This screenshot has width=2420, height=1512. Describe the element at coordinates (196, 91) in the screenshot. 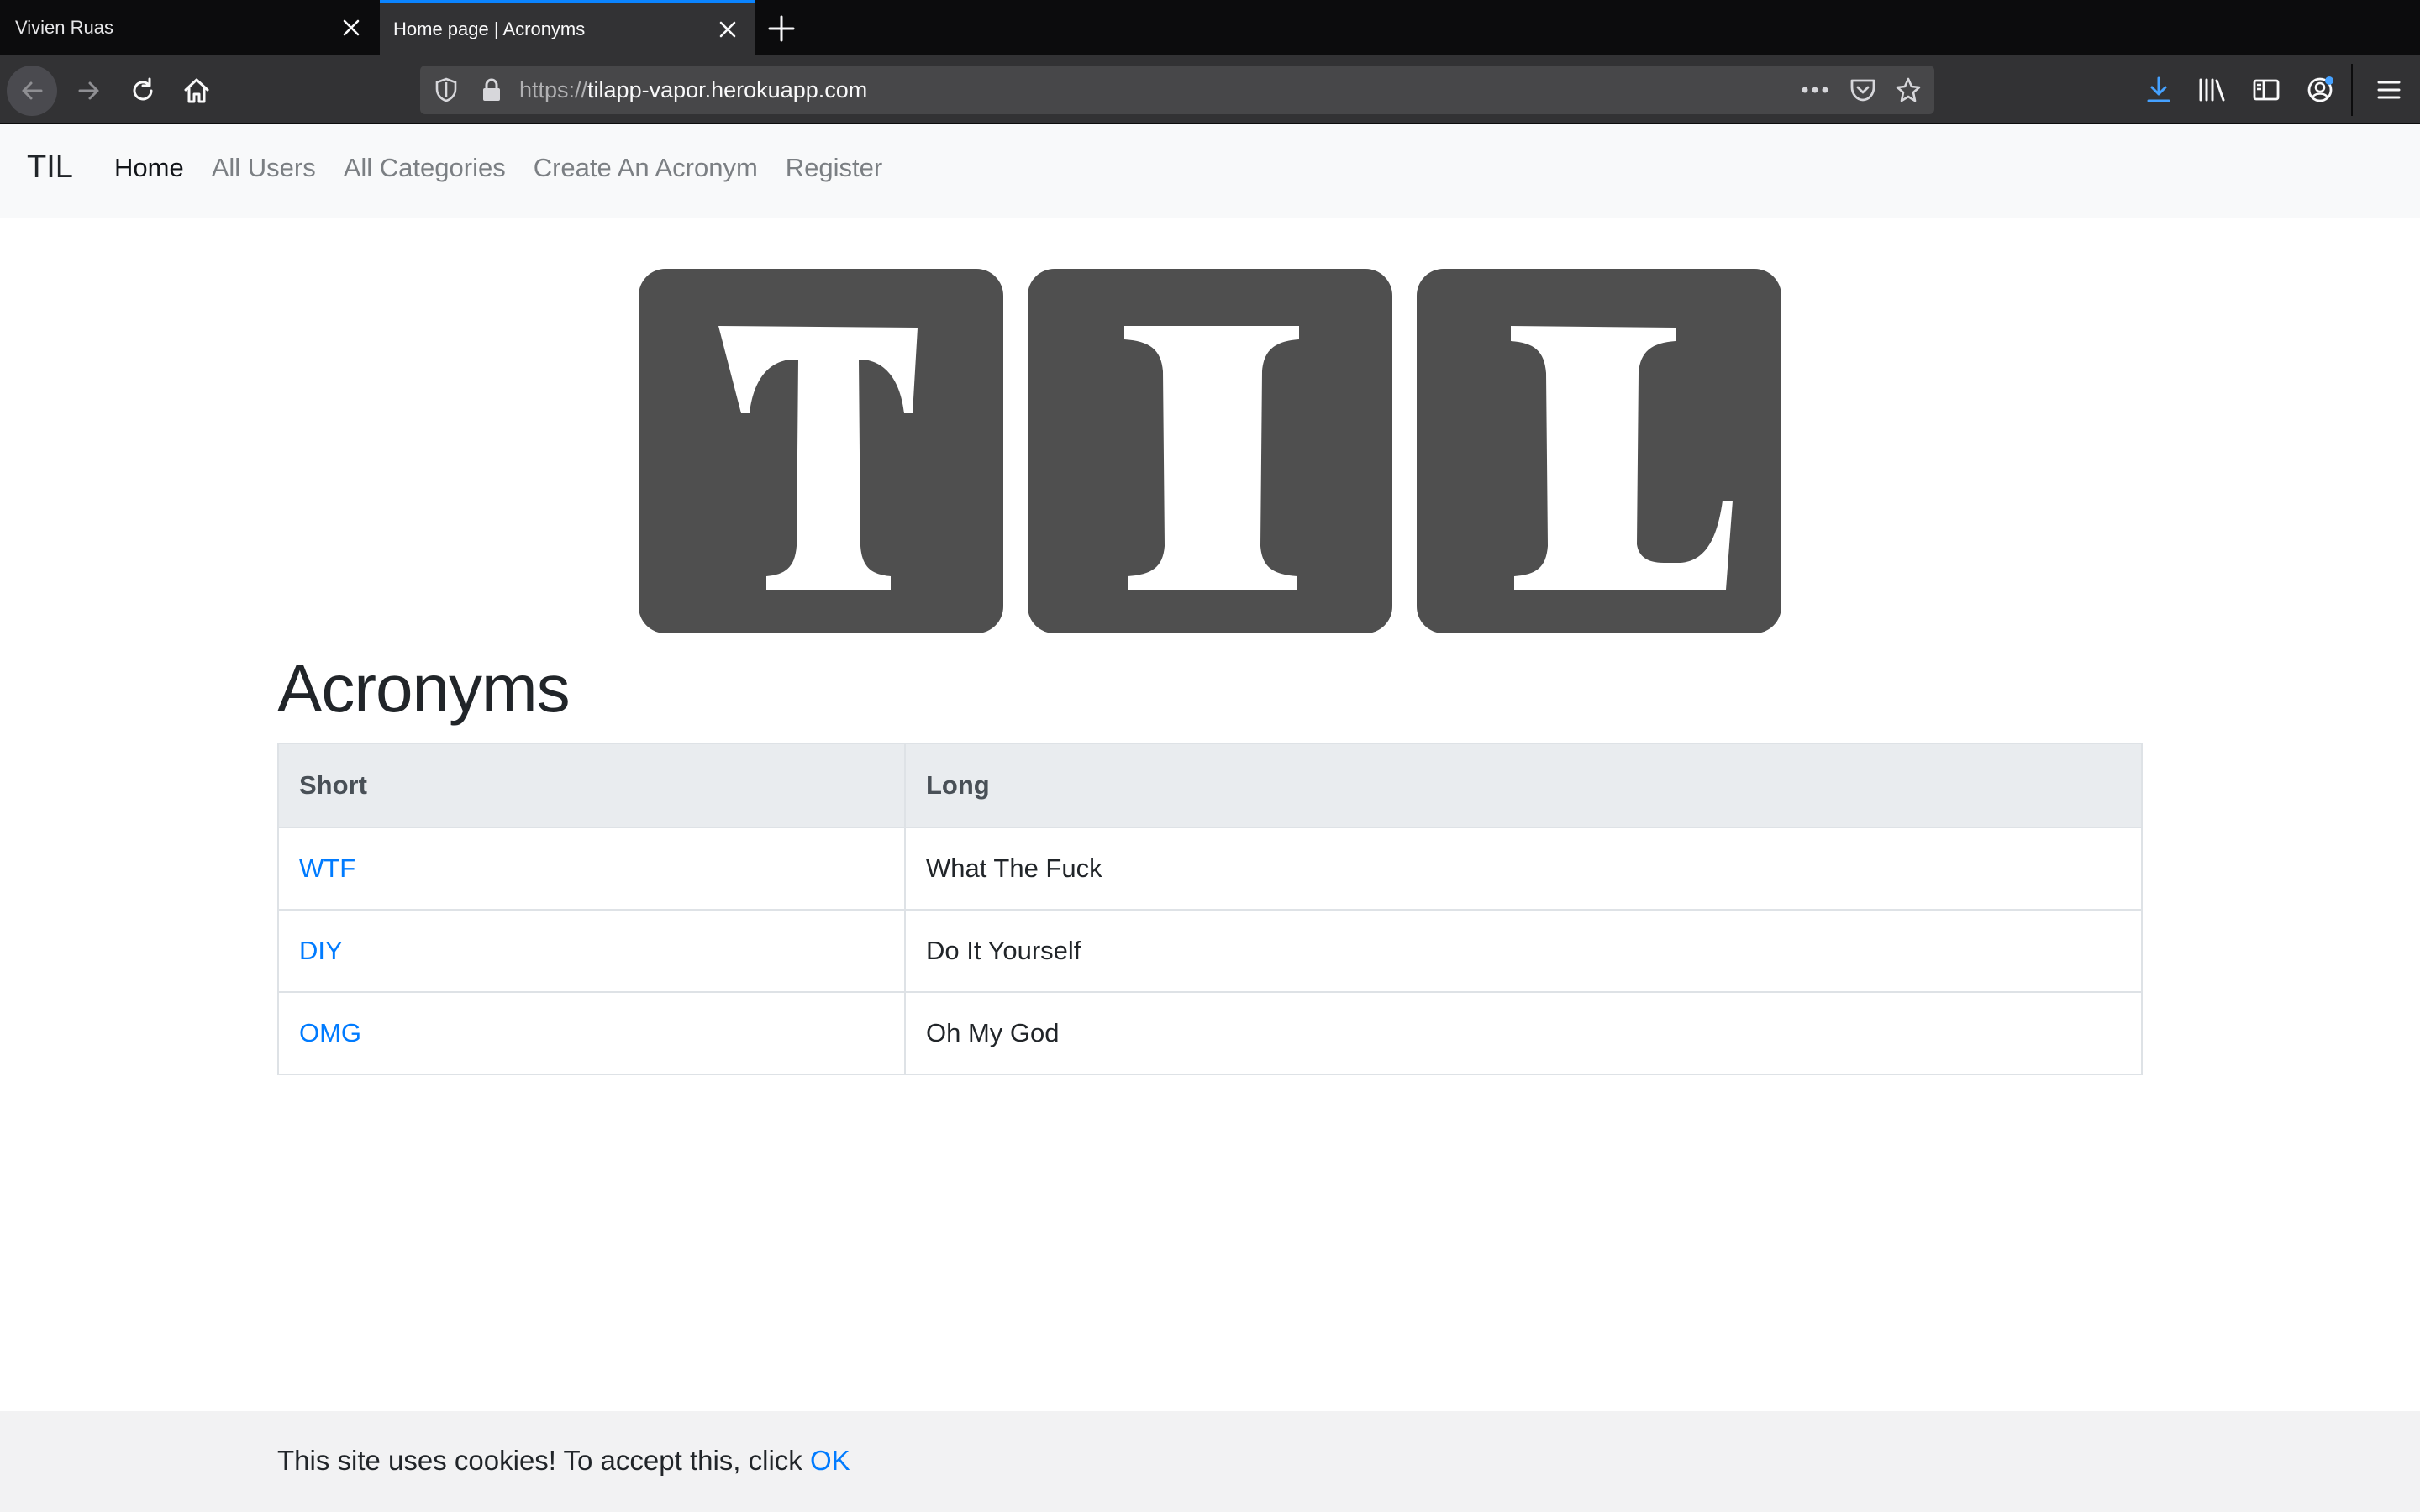

I see `home-icon` at that location.